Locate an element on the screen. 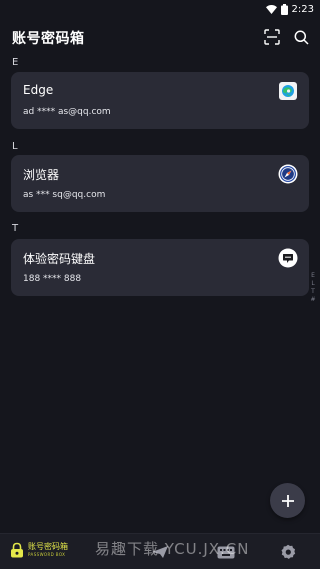 The image size is (320, 569). add-entry-button is located at coordinates (287, 500).